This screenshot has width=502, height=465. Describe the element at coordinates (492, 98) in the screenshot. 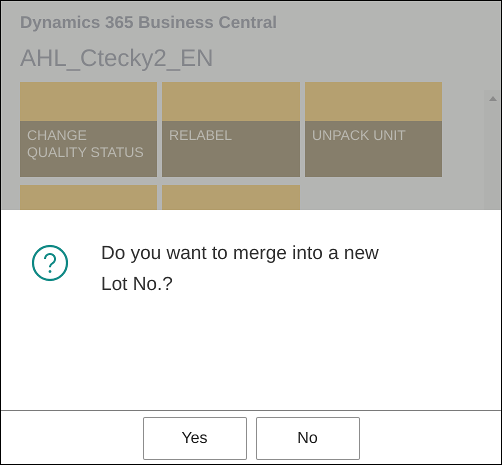

I see `scroll-up-icon` at that location.